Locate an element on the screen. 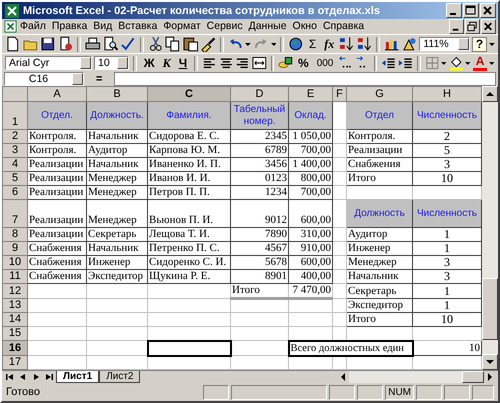 The width and height of the screenshot is (500, 403). row-header: 3 is located at coordinates (15, 151).